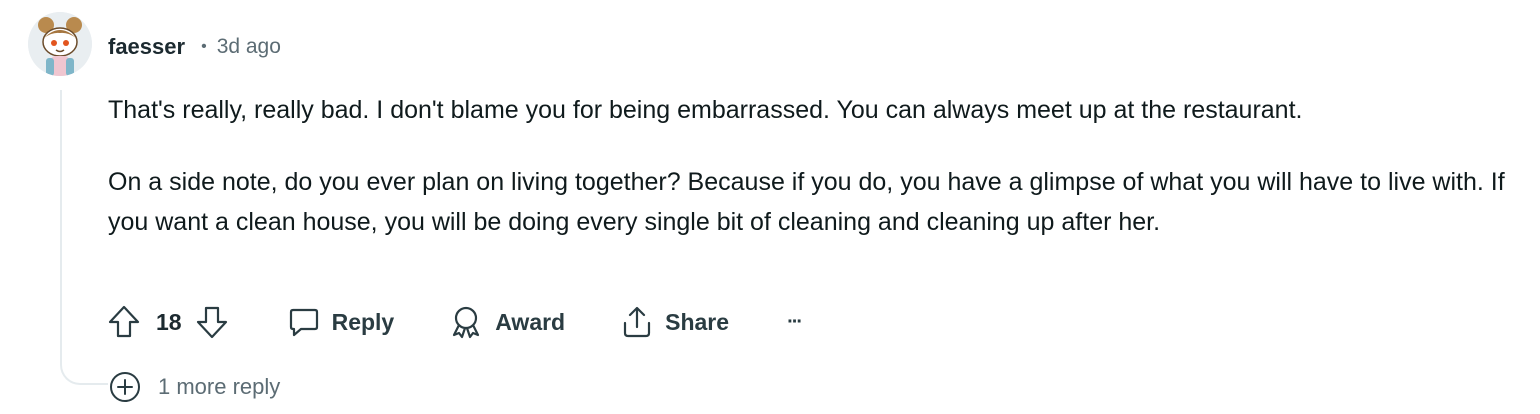 This screenshot has height=414, width=1540. I want to click on avatar, so click(60, 44).